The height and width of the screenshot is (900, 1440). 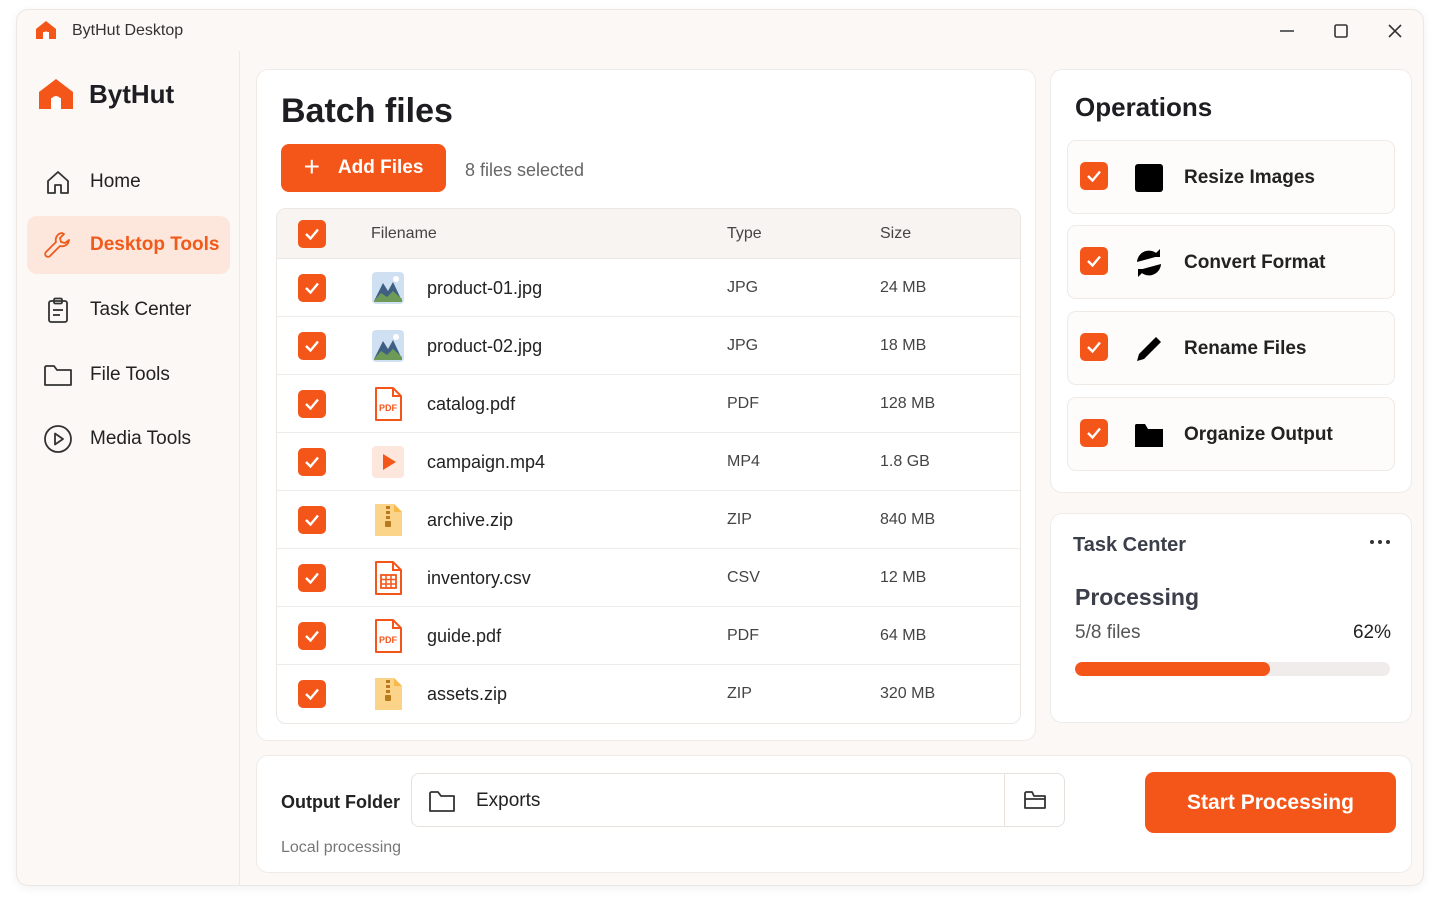 What do you see at coordinates (470, 520) in the screenshot?
I see `file-name: archive.zip` at bounding box center [470, 520].